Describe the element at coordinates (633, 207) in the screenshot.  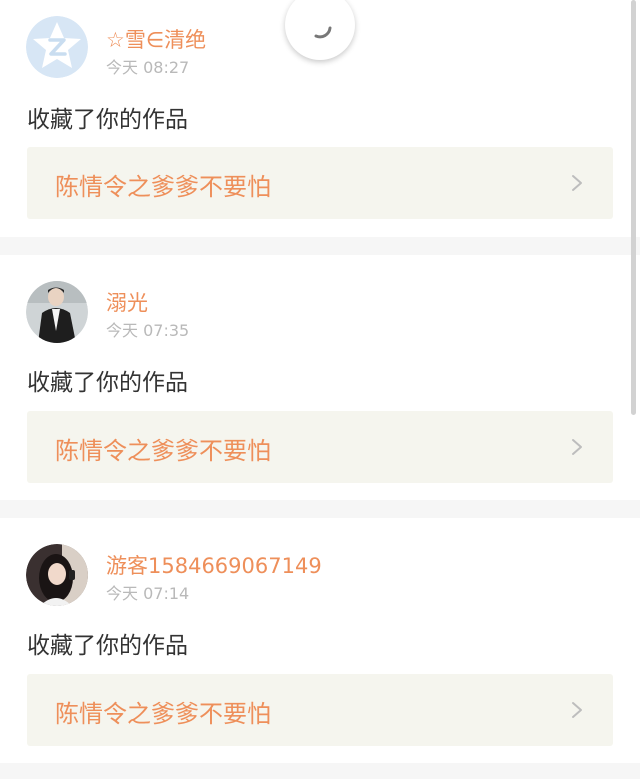
I see `scrollbar` at that location.